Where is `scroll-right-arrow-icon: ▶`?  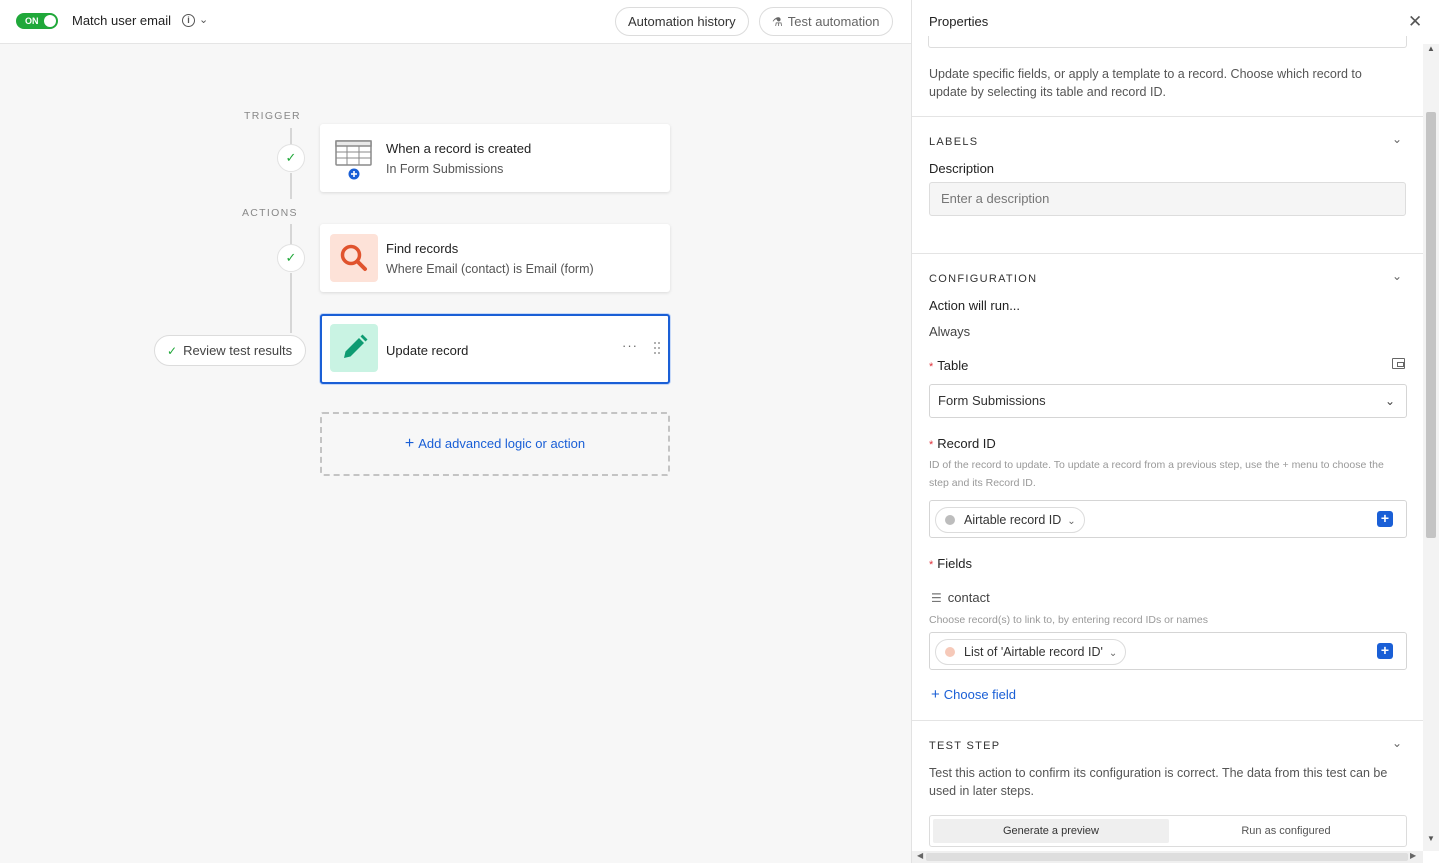
scroll-right-arrow-icon: ▶ is located at coordinates (1413, 855).